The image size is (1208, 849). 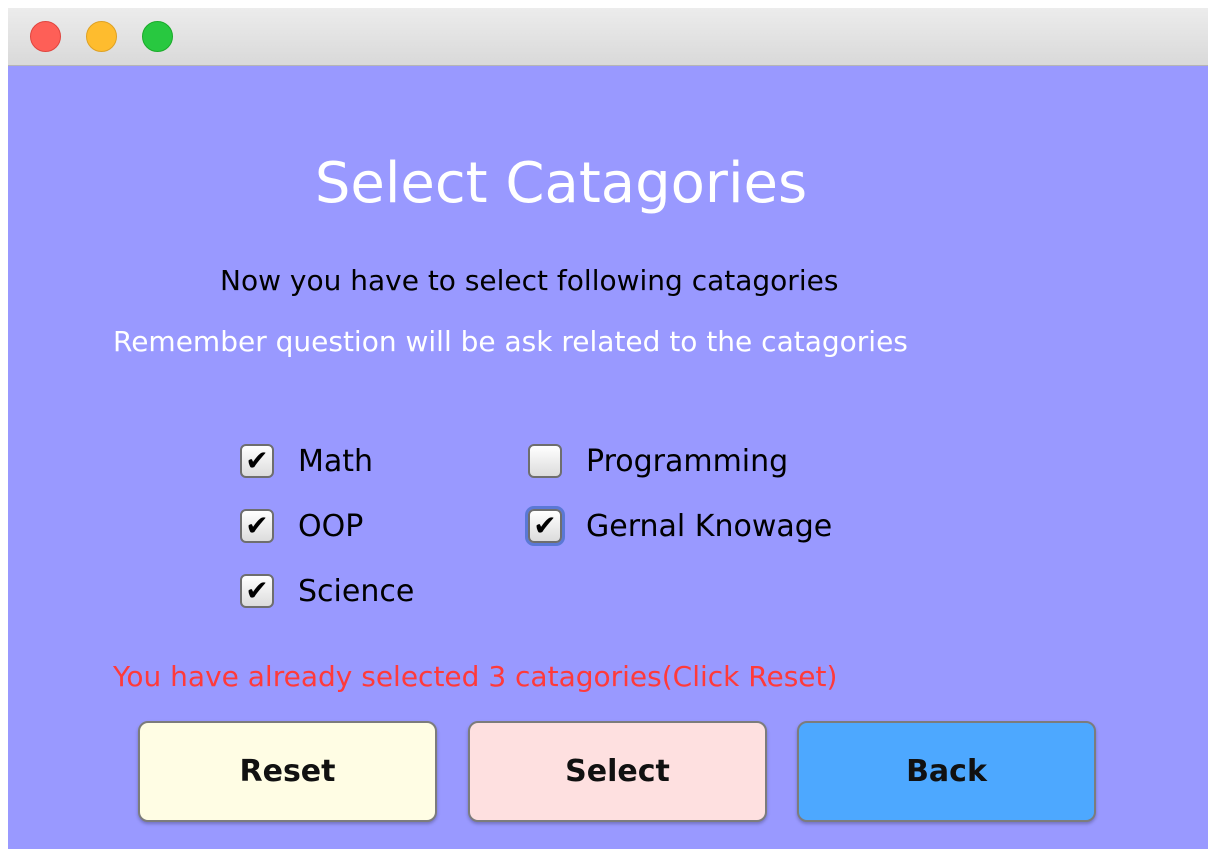 I want to click on checkbox-label: OOP, so click(x=331, y=526).